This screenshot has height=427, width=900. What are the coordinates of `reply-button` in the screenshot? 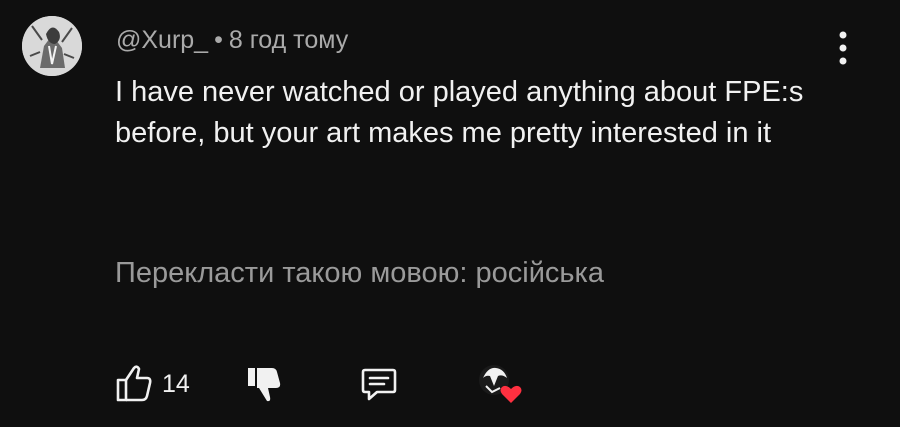 It's located at (379, 384).